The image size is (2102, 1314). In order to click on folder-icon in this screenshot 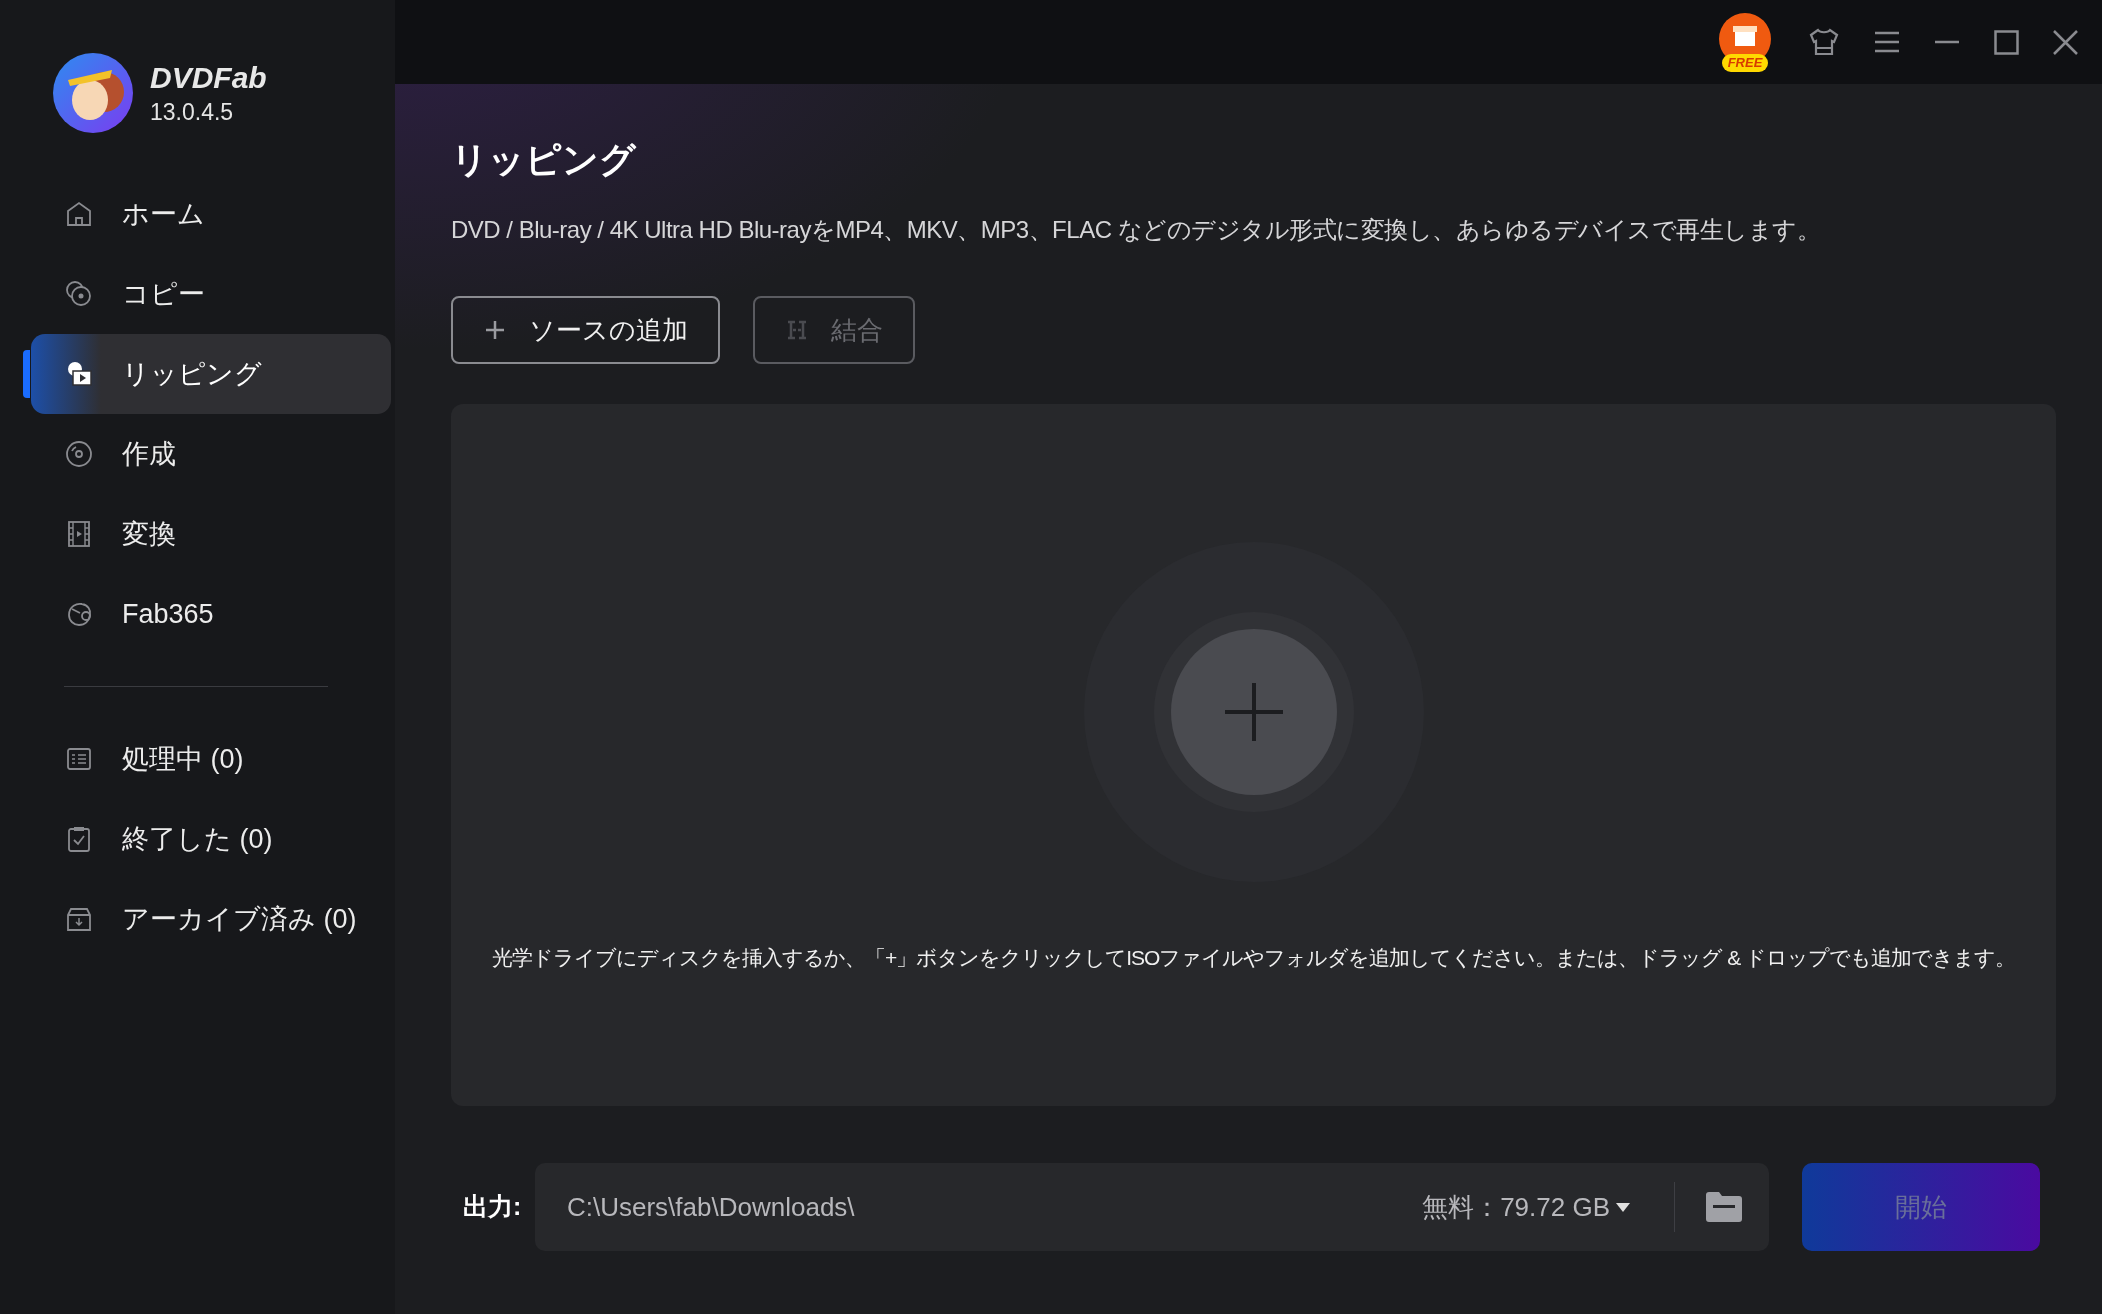, I will do `click(1724, 1207)`.